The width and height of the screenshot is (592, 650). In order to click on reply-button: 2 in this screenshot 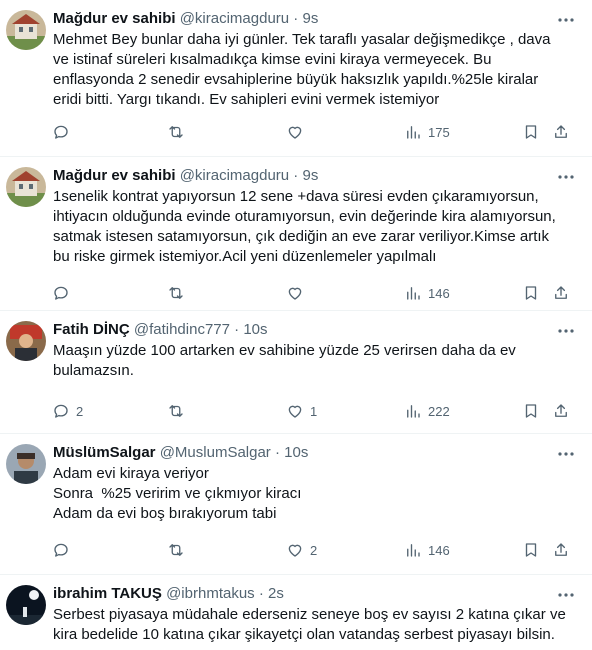, I will do `click(67, 411)`.